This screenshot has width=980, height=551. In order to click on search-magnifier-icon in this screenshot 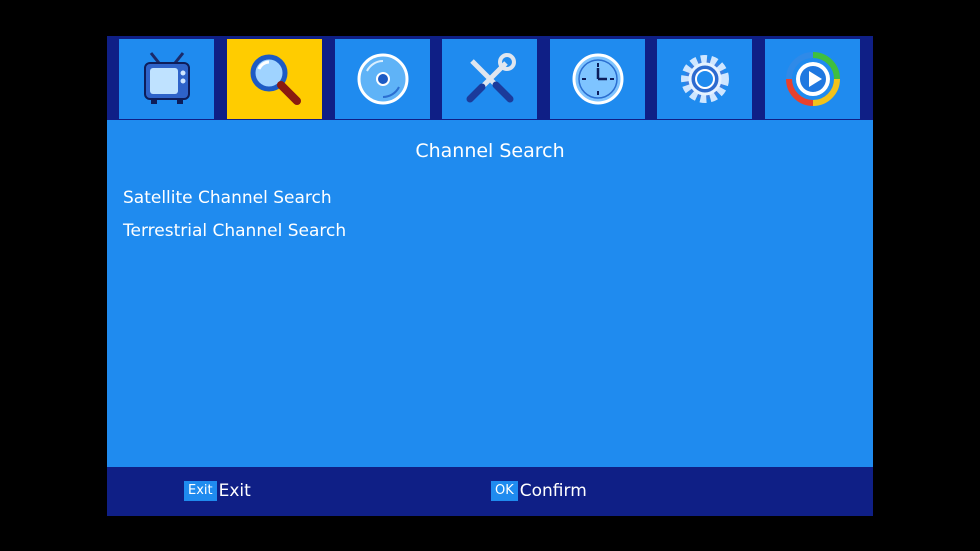, I will do `click(275, 79)`.